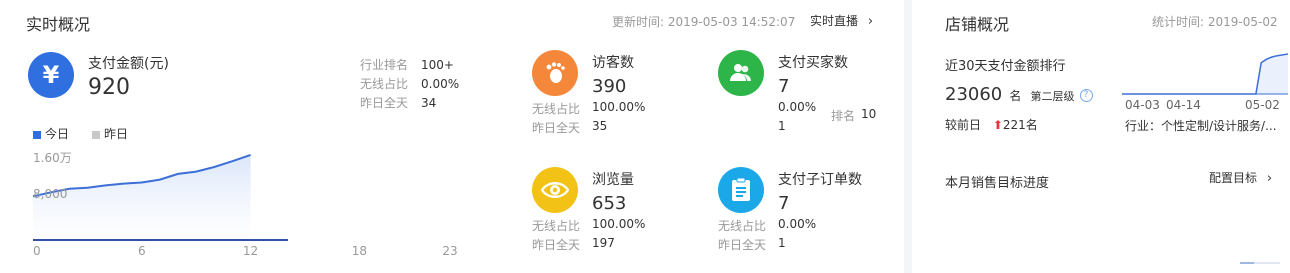  What do you see at coordinates (1260, 263) in the screenshot?
I see `scroll-indicator` at bounding box center [1260, 263].